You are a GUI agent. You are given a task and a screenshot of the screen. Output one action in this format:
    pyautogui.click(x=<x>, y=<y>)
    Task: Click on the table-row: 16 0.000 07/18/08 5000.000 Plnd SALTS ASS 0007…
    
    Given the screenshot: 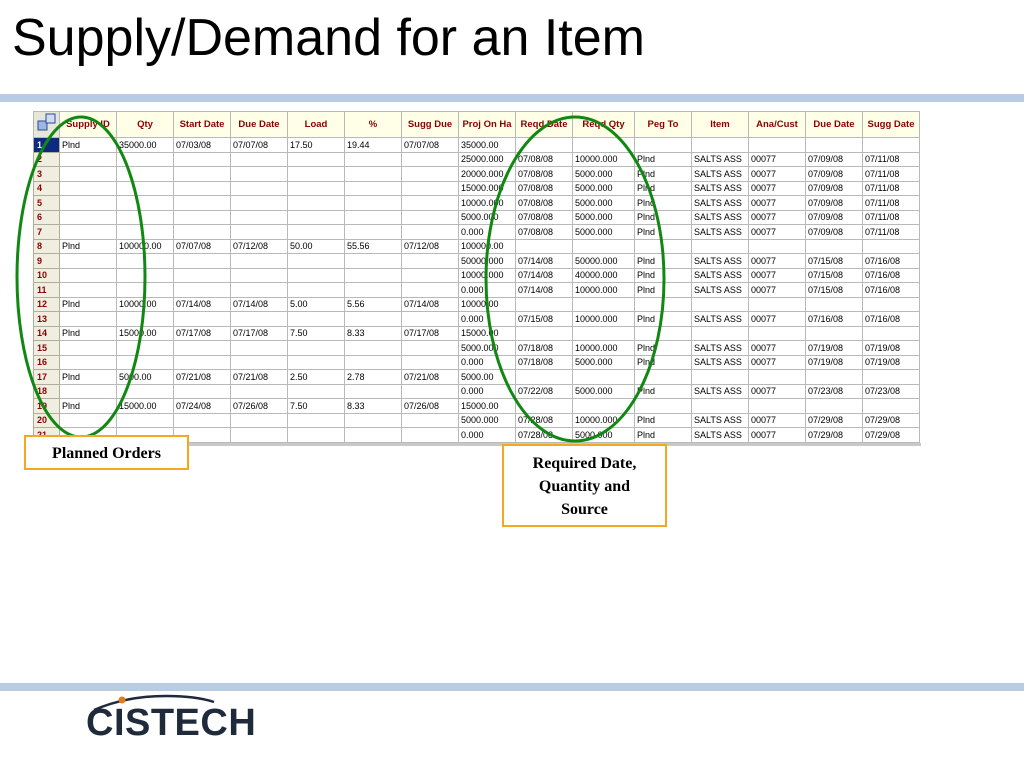 What is the action you would take?
    pyautogui.click(x=476, y=362)
    